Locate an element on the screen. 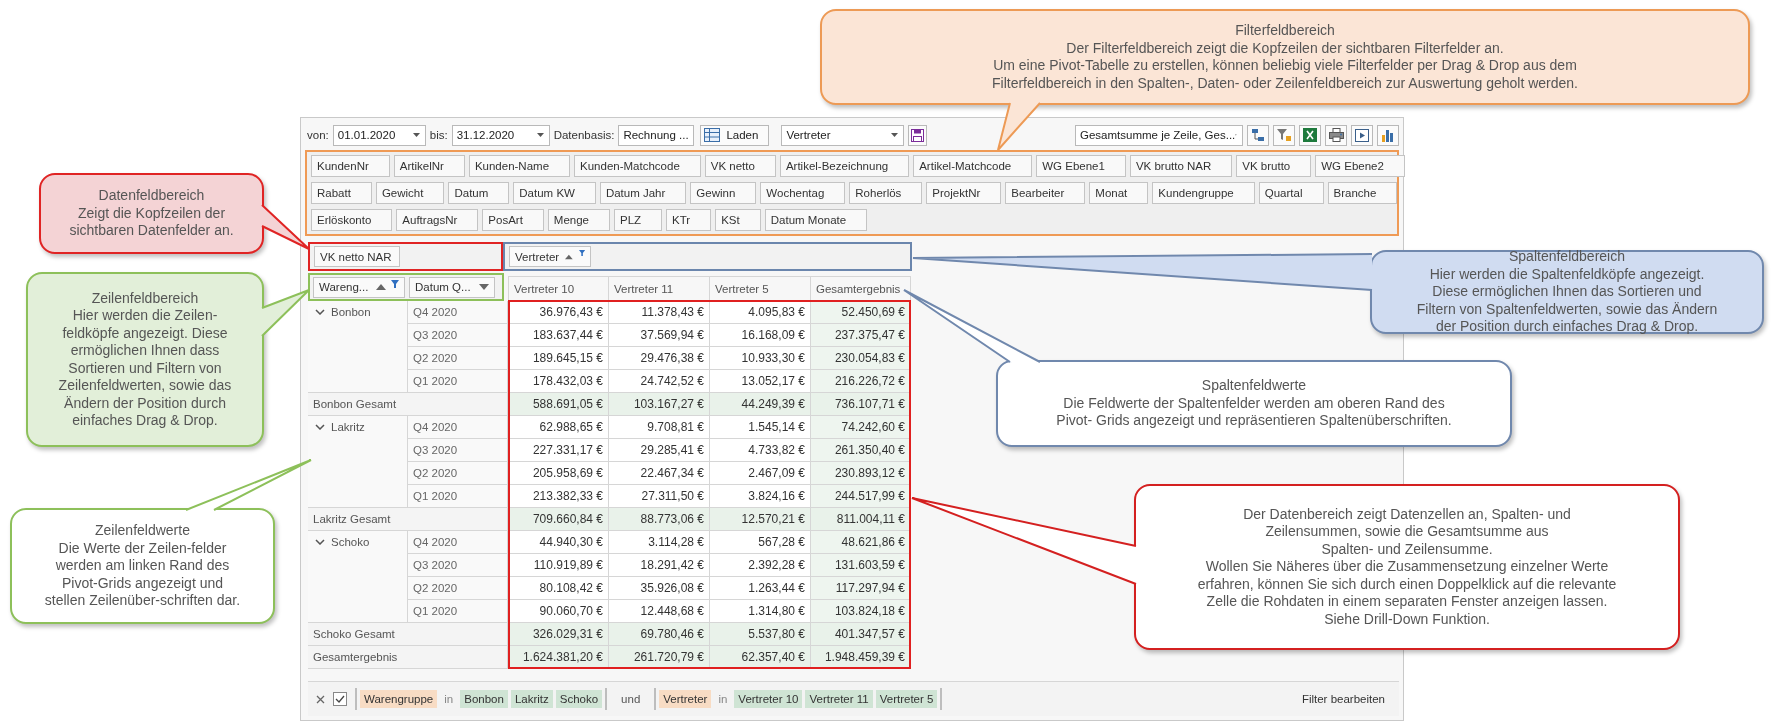  filter-field-header: Gewinn is located at coordinates (723, 193).